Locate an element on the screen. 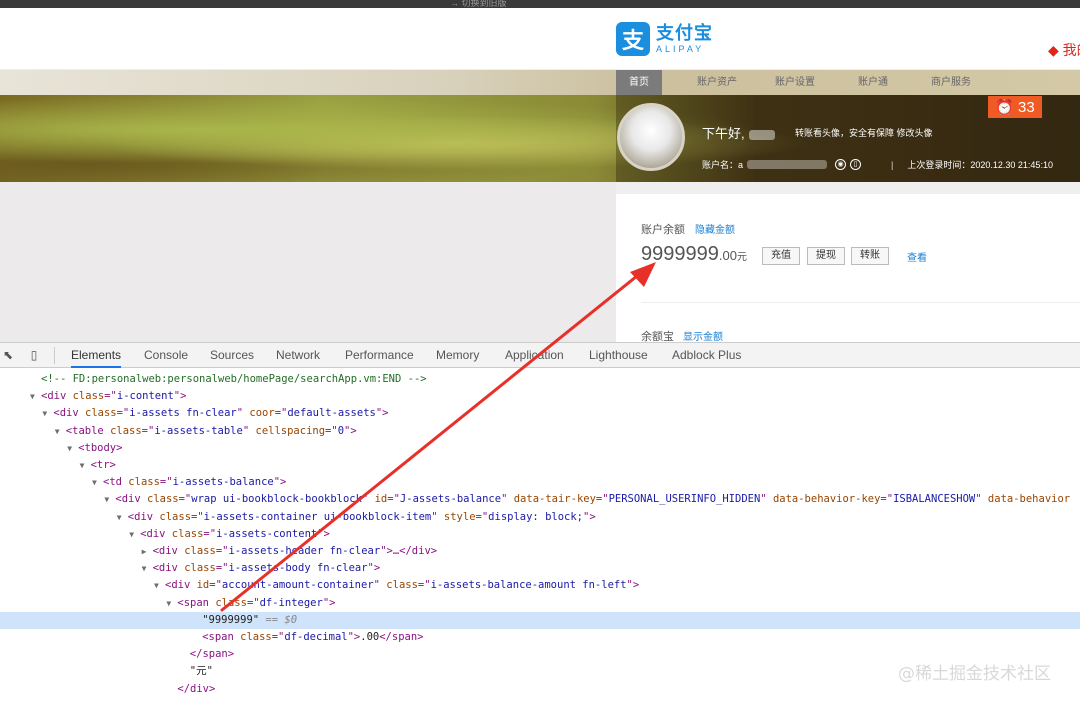 The height and width of the screenshot is (701, 1080). withdraw-button: 提现 is located at coordinates (826, 256).